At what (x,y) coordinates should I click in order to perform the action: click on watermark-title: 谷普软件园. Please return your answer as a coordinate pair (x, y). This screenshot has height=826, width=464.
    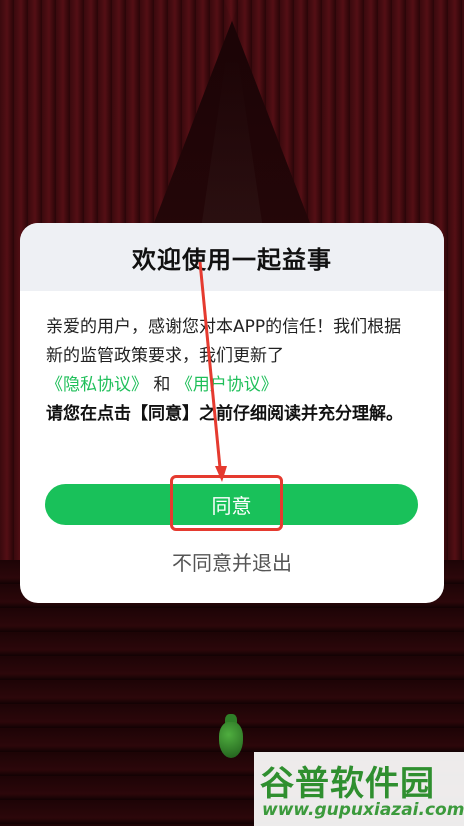
    Looking at the image, I should click on (347, 784).